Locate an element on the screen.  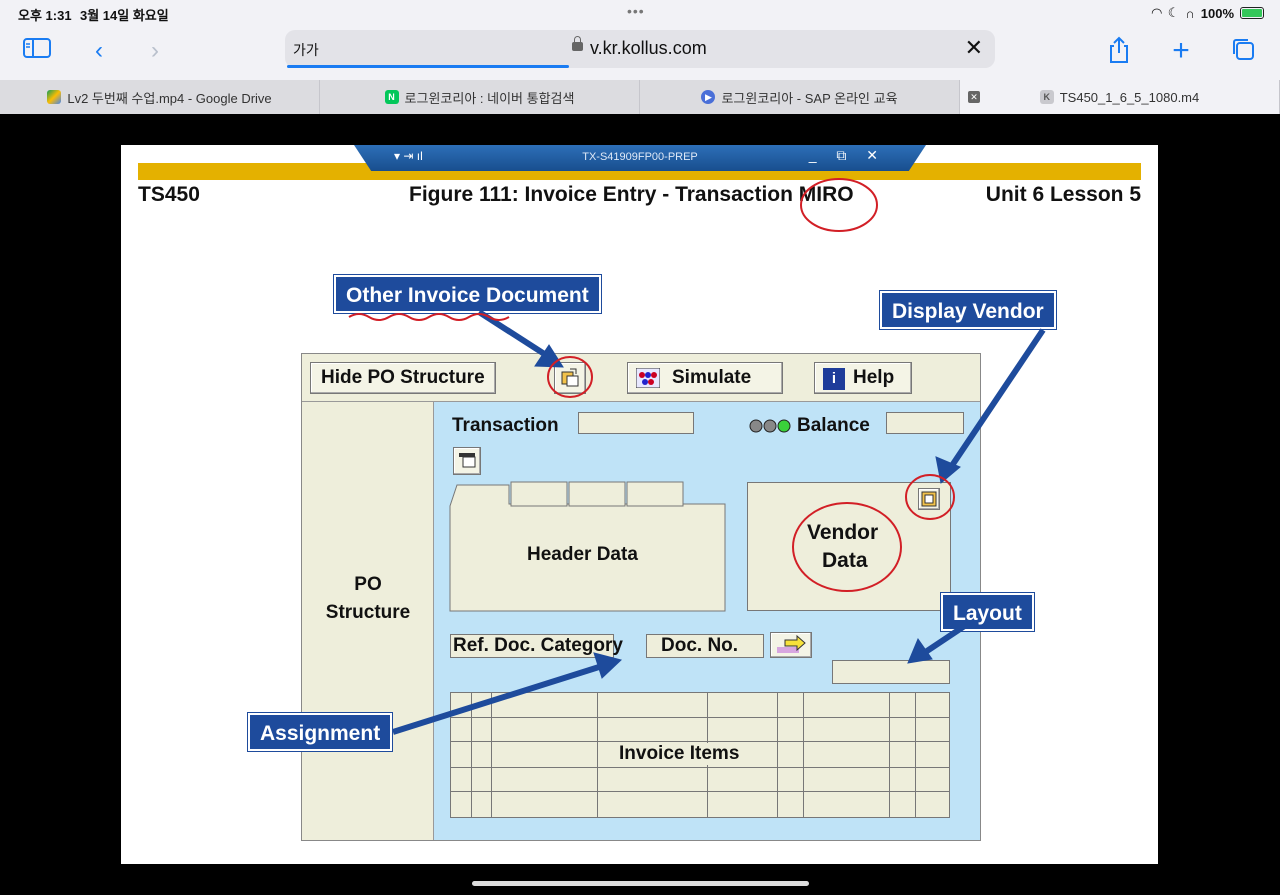
wifi-icon: ◠ is located at coordinates (1156, 12).